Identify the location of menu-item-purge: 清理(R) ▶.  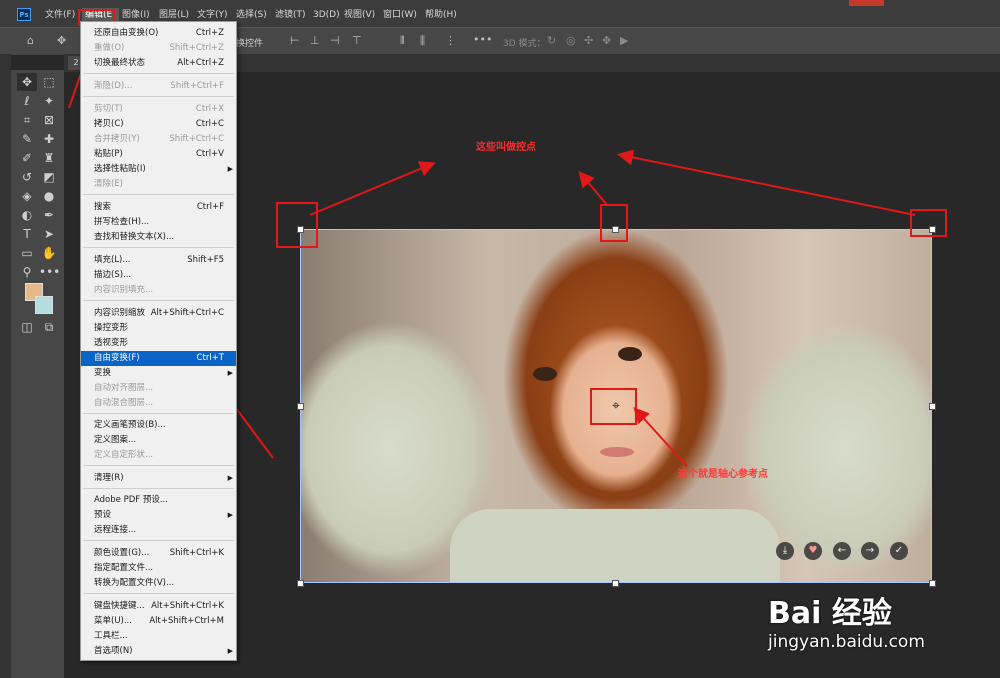
(158, 478).